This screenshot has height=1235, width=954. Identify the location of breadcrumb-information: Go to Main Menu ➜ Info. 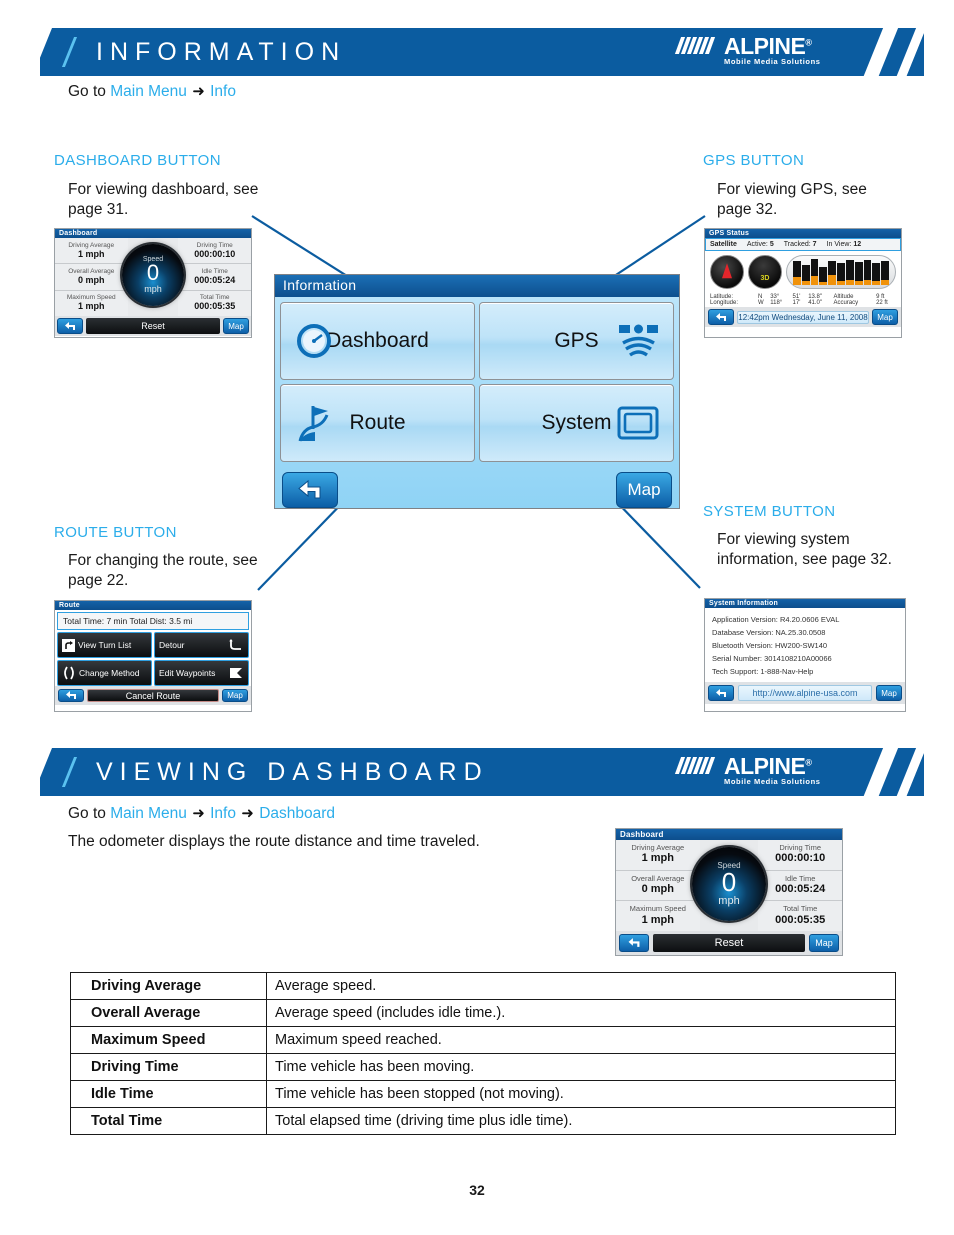
(152, 91).